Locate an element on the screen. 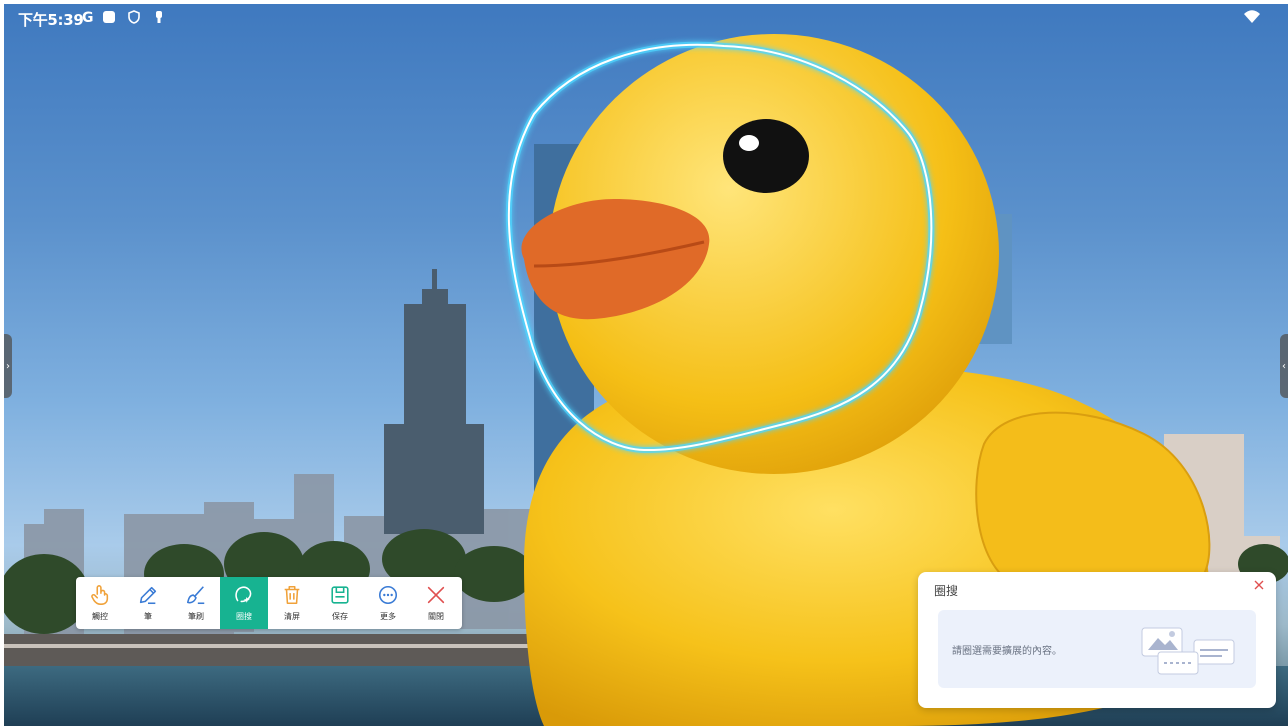 The image size is (1288, 726). shield-icon is located at coordinates (134, 19).